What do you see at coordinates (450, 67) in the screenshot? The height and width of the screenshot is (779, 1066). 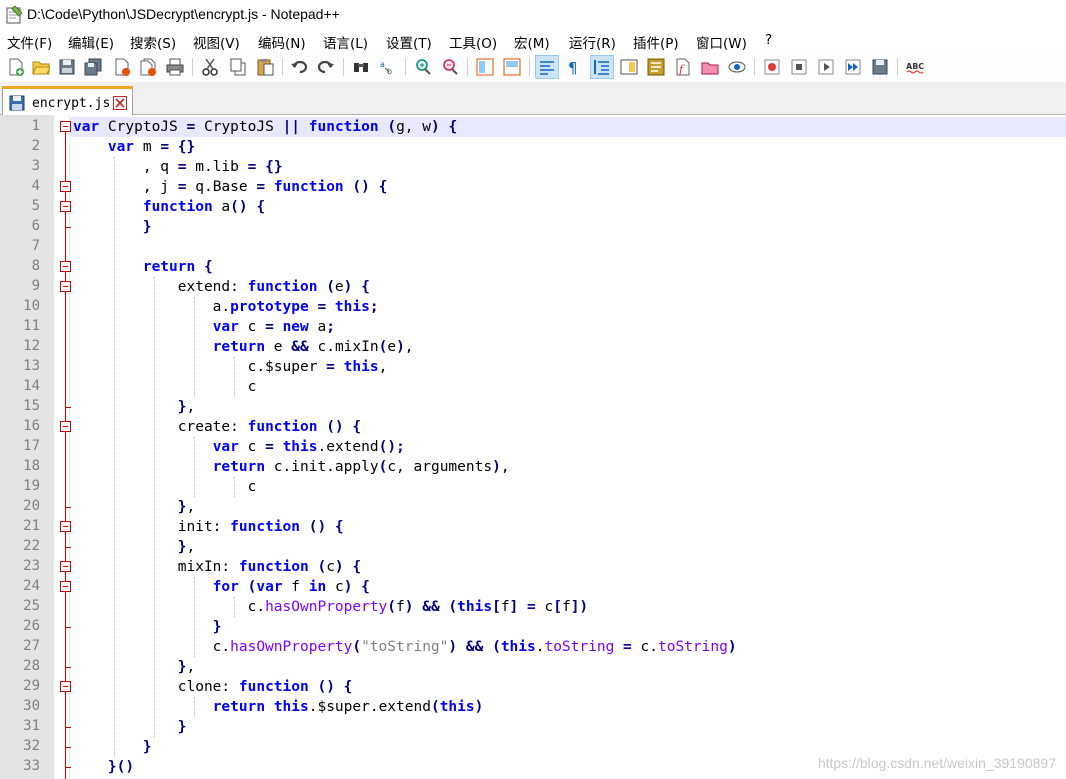 I see `zoom-out-icon` at bounding box center [450, 67].